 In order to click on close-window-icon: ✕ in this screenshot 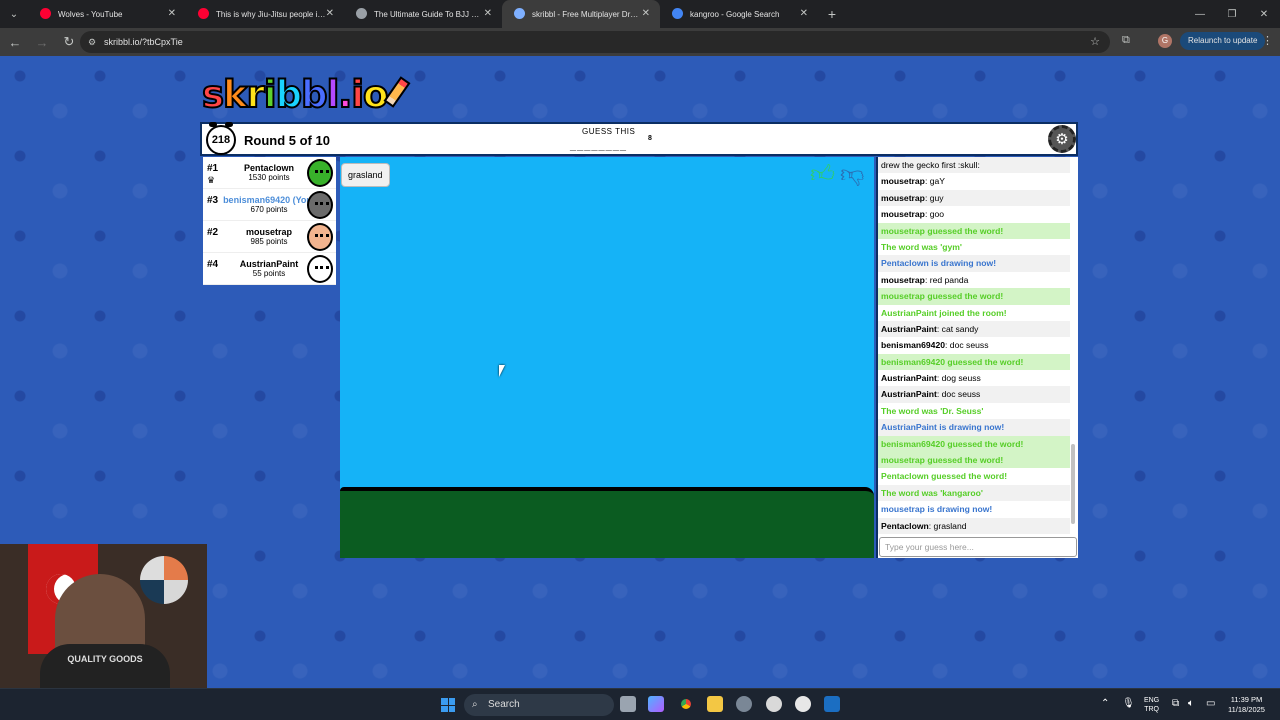, I will do `click(1264, 14)`.